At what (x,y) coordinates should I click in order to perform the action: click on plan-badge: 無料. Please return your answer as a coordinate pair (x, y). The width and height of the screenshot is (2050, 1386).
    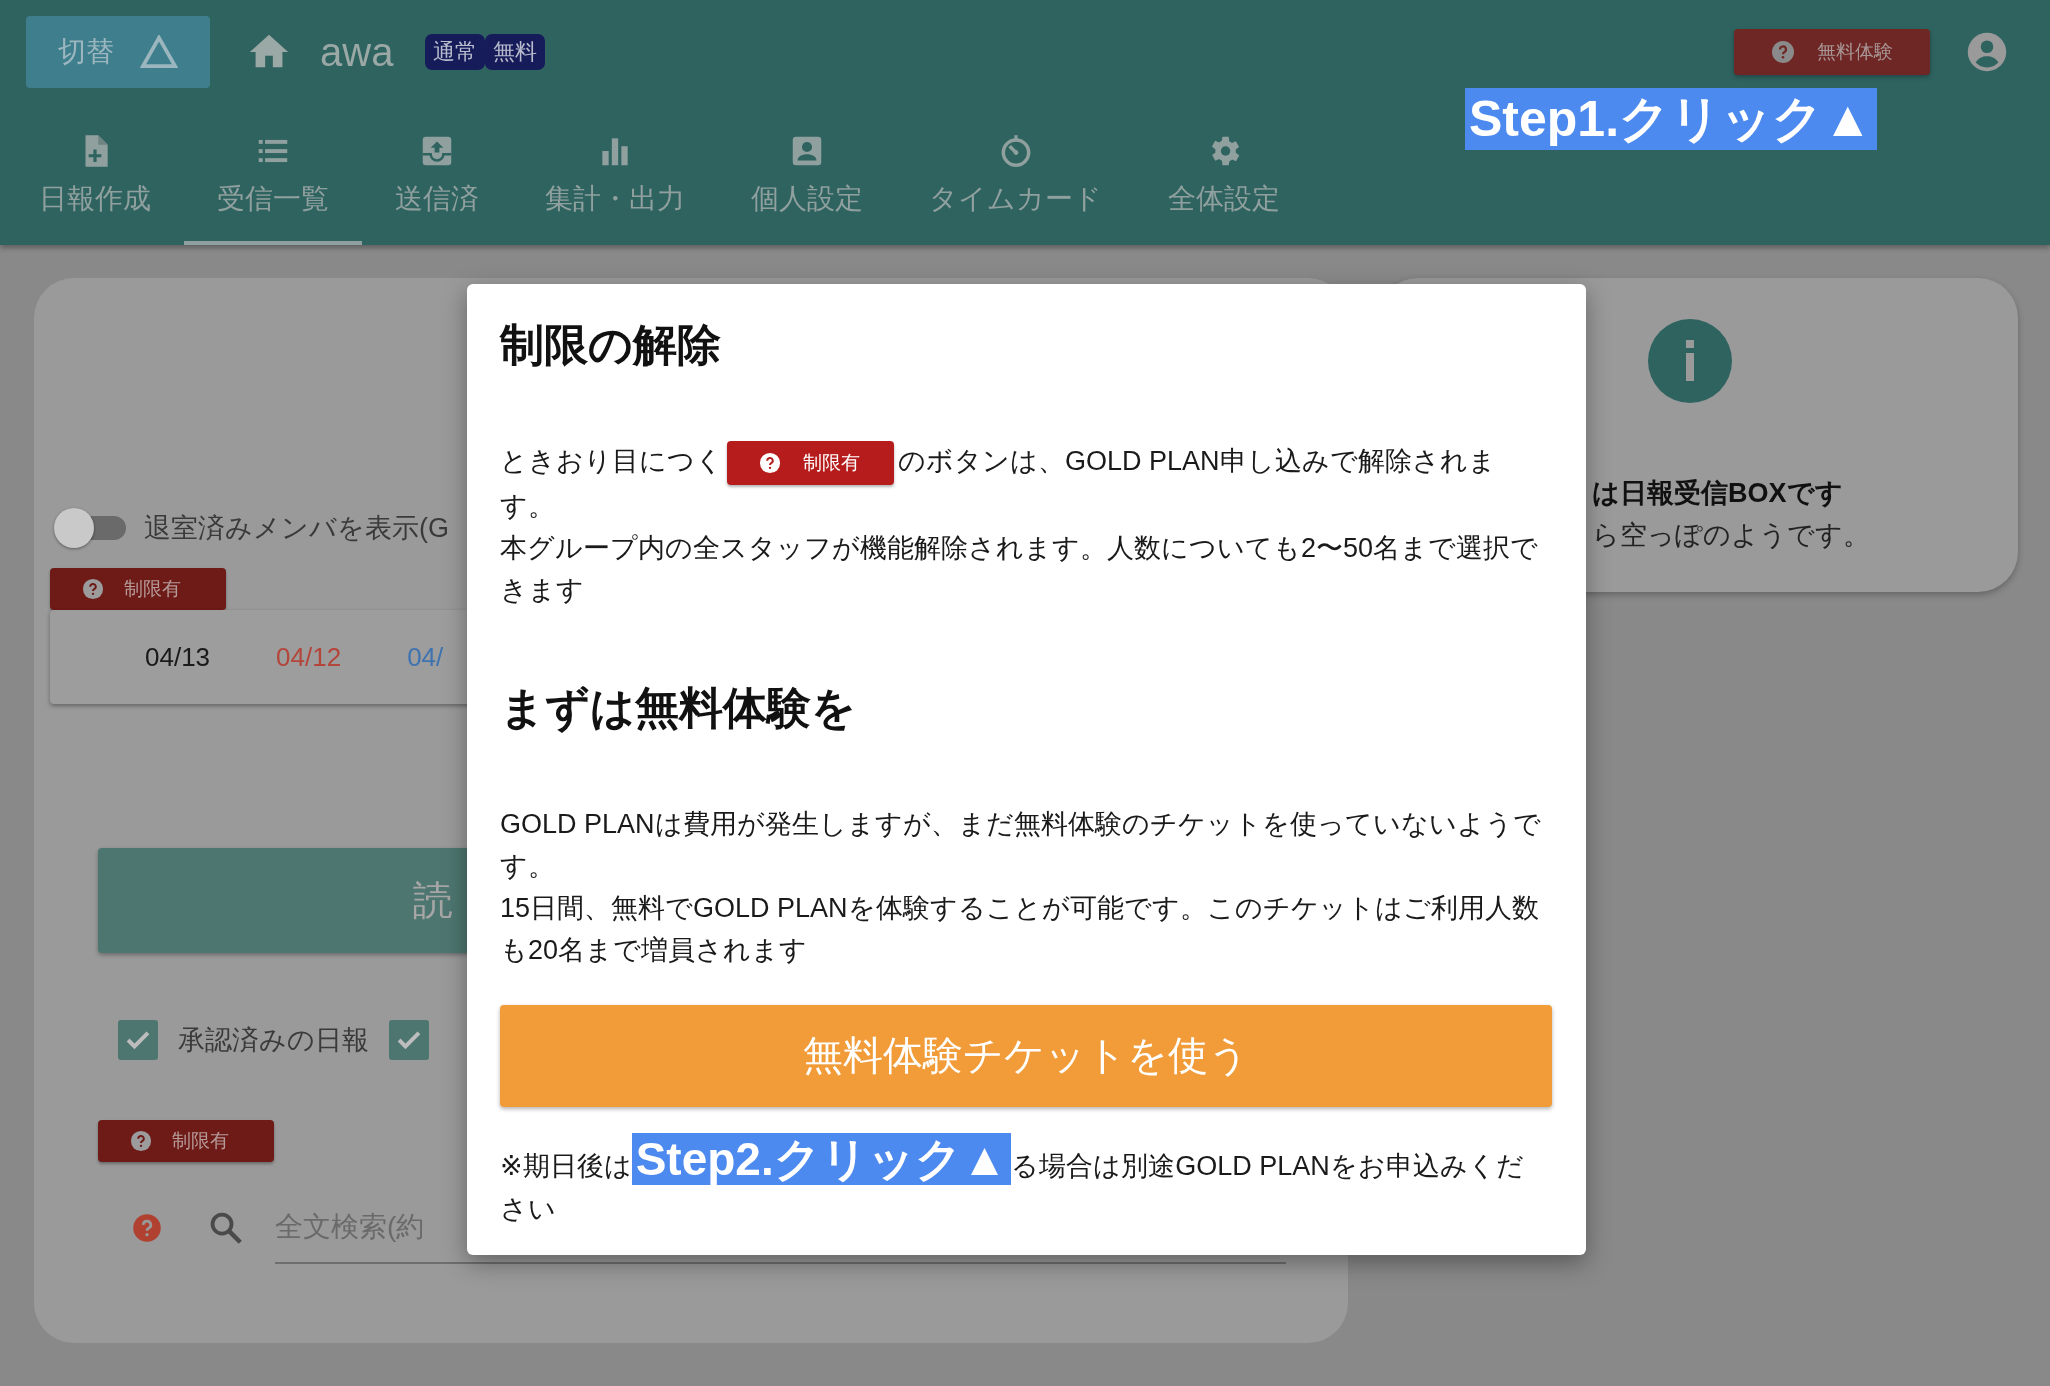
    Looking at the image, I should click on (515, 52).